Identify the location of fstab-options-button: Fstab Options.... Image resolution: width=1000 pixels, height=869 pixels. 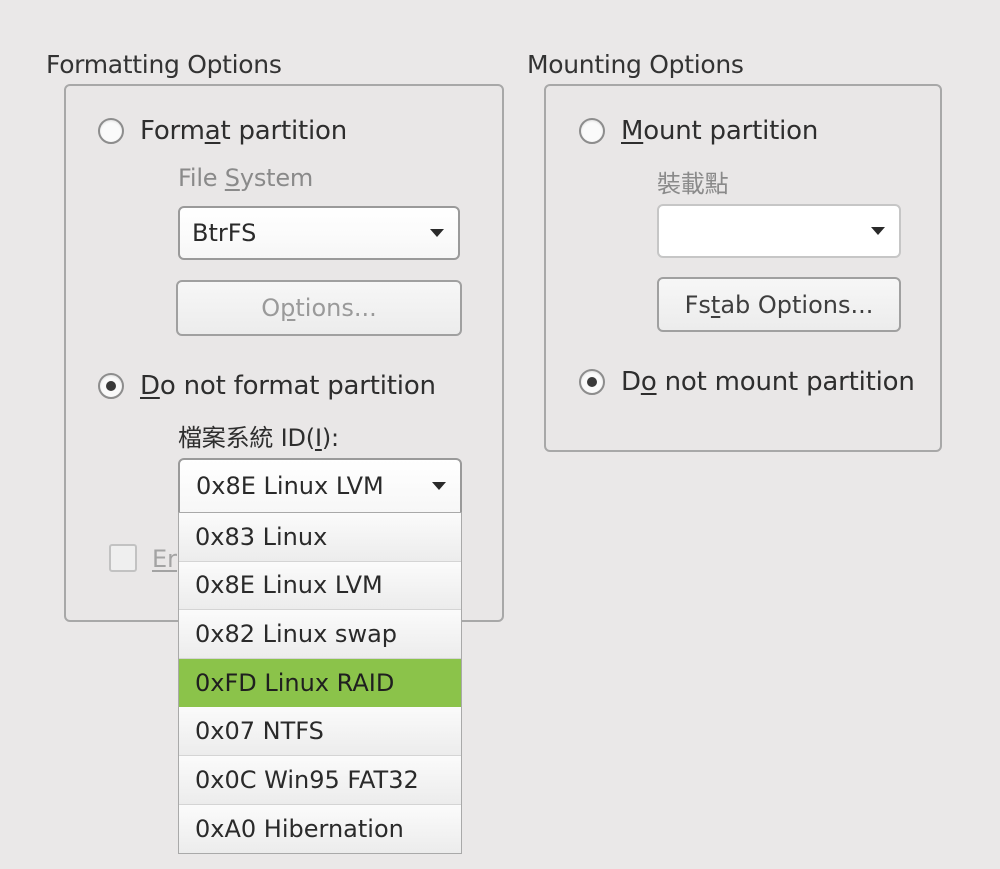
(779, 304).